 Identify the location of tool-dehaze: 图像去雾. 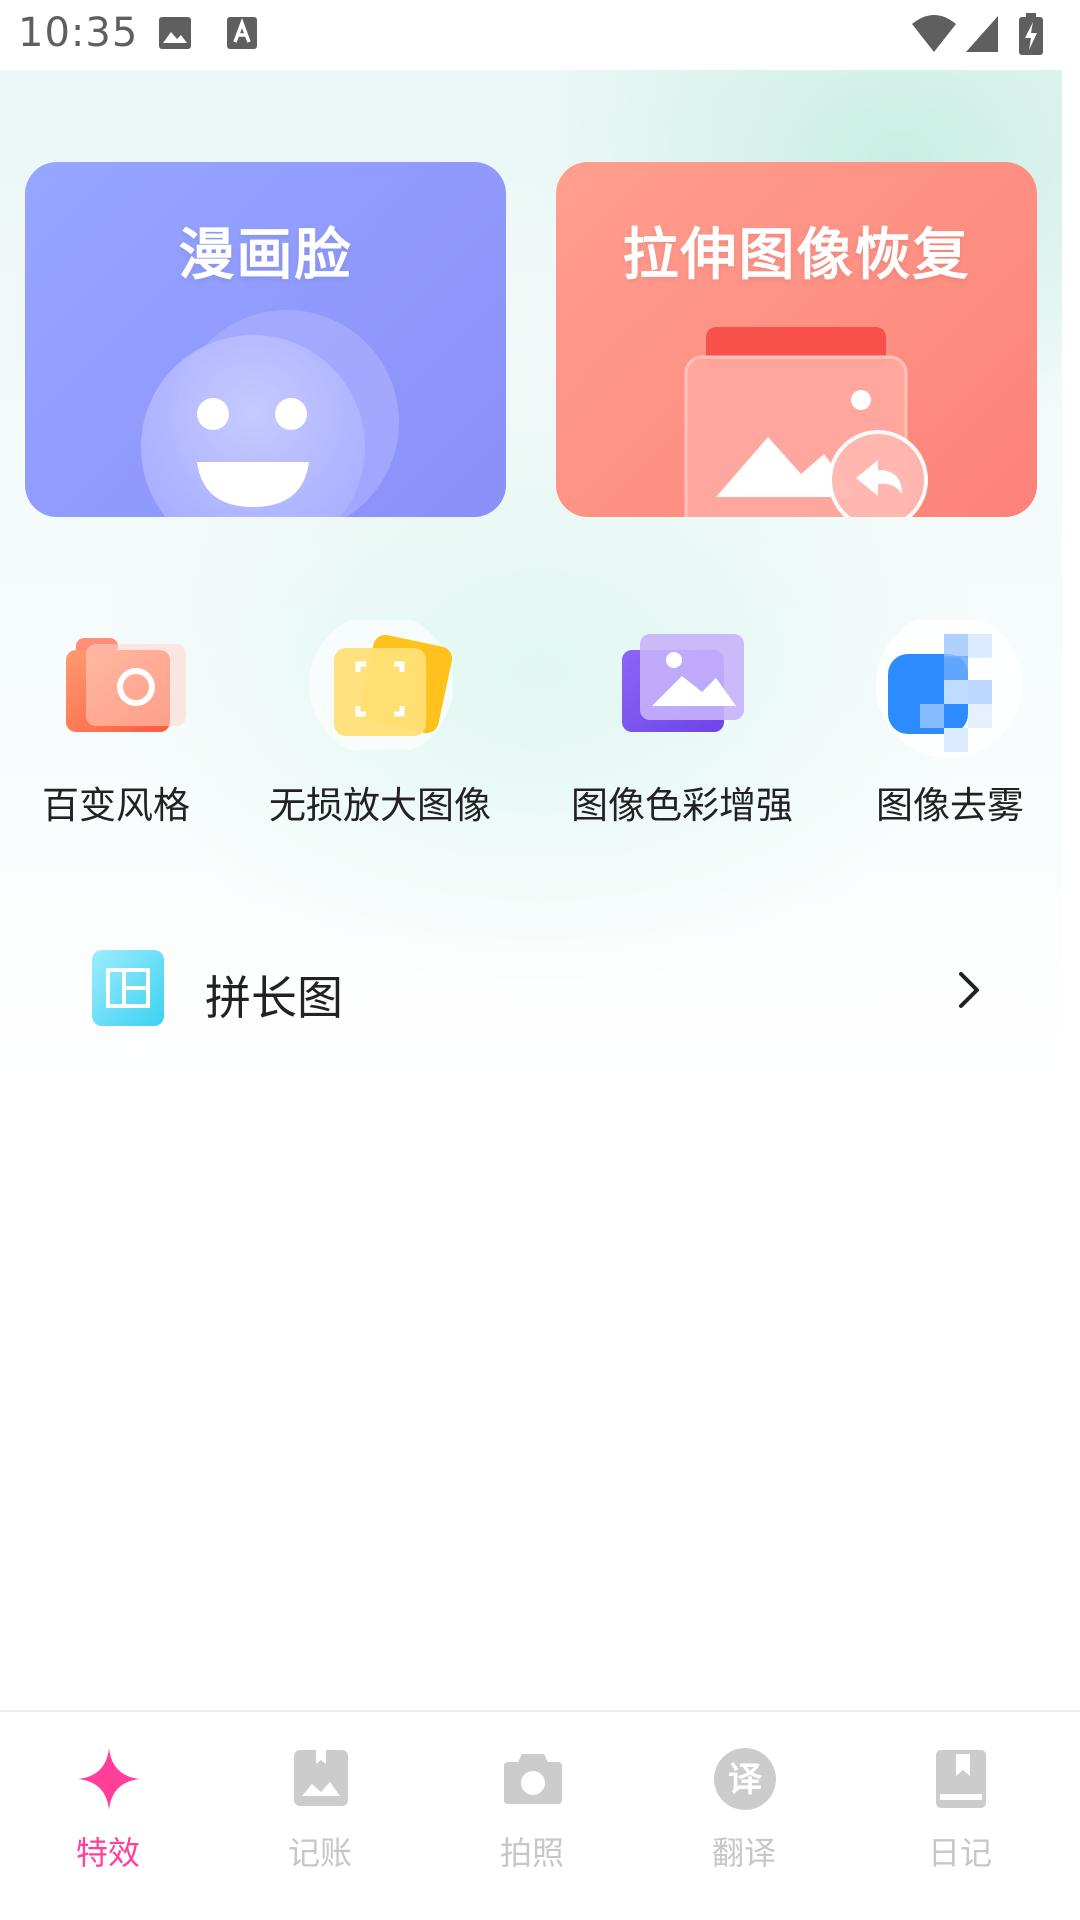
(950, 720).